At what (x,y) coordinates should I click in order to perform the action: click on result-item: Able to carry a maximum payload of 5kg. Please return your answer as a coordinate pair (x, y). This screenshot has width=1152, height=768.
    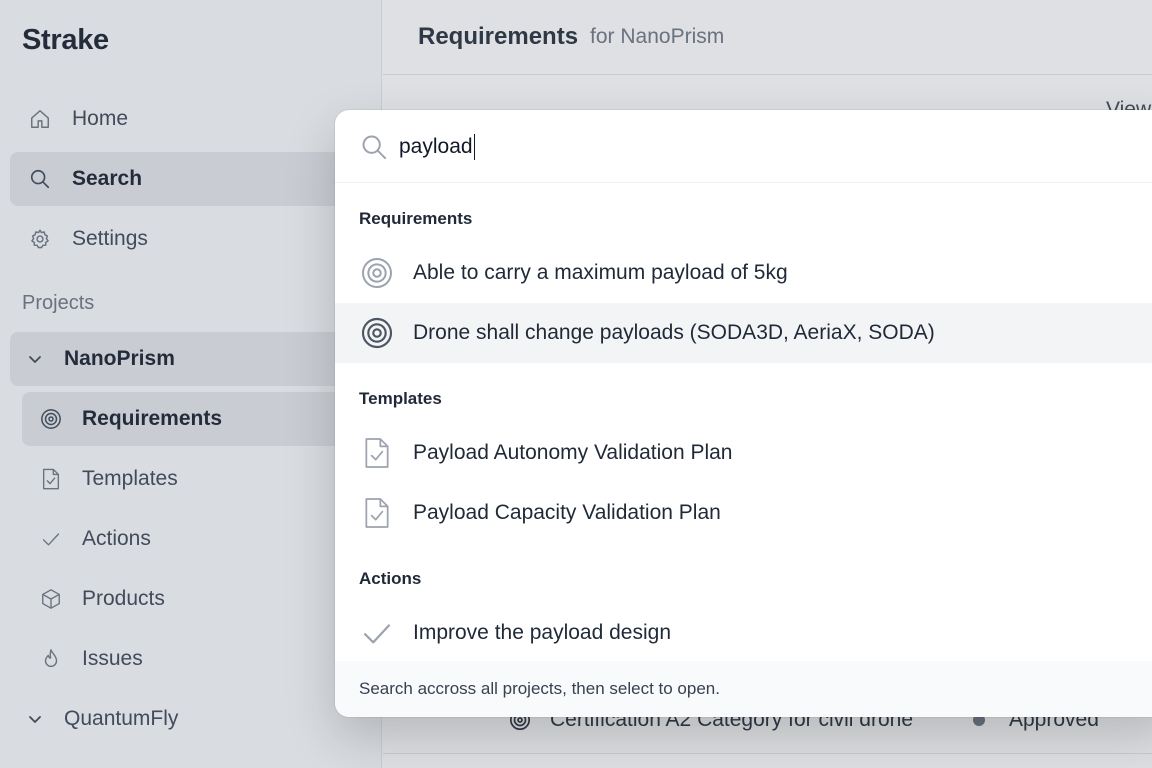
    Looking at the image, I should click on (743, 273).